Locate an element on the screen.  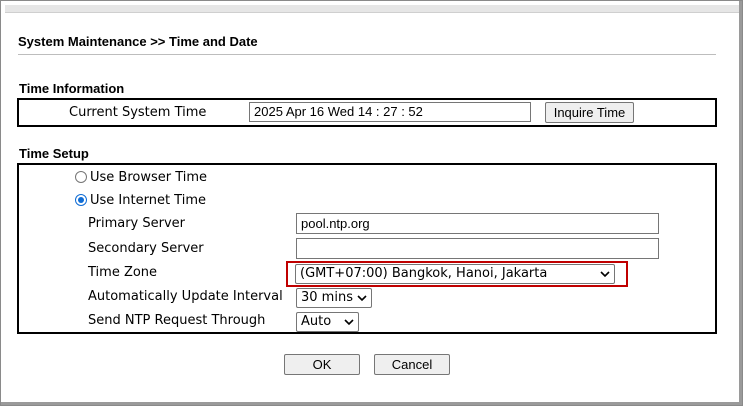
secondary-server-label: Secondary Server is located at coordinates (146, 248).